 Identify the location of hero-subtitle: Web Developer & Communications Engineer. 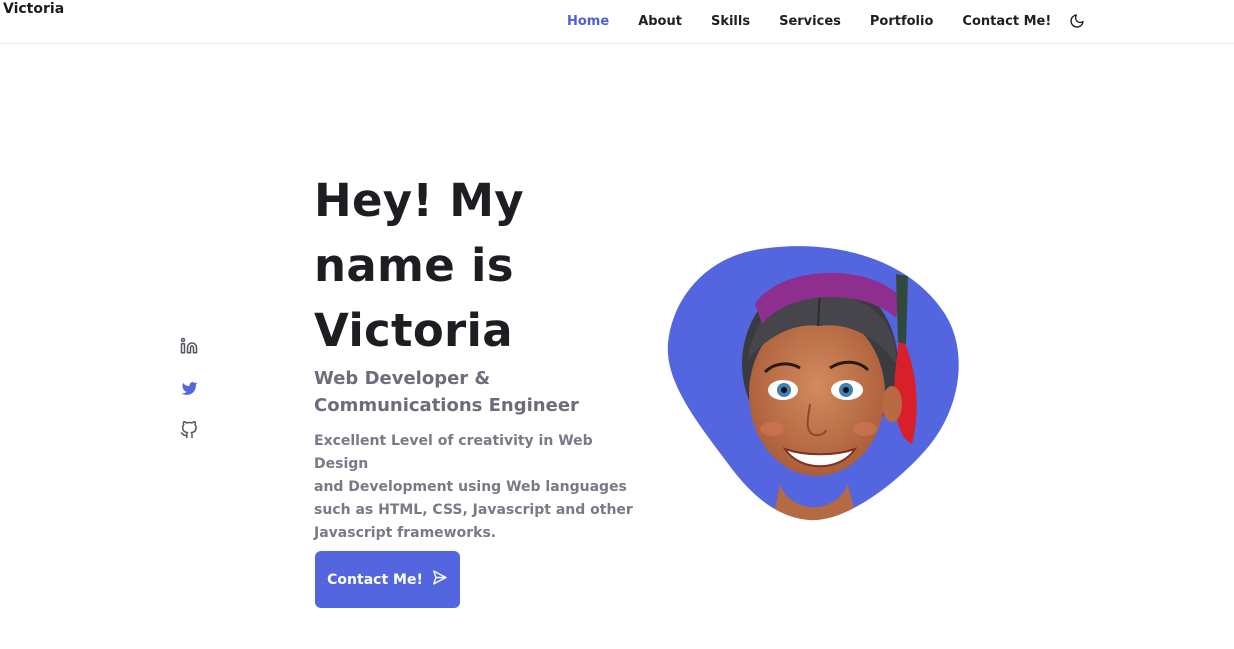
(464, 392).